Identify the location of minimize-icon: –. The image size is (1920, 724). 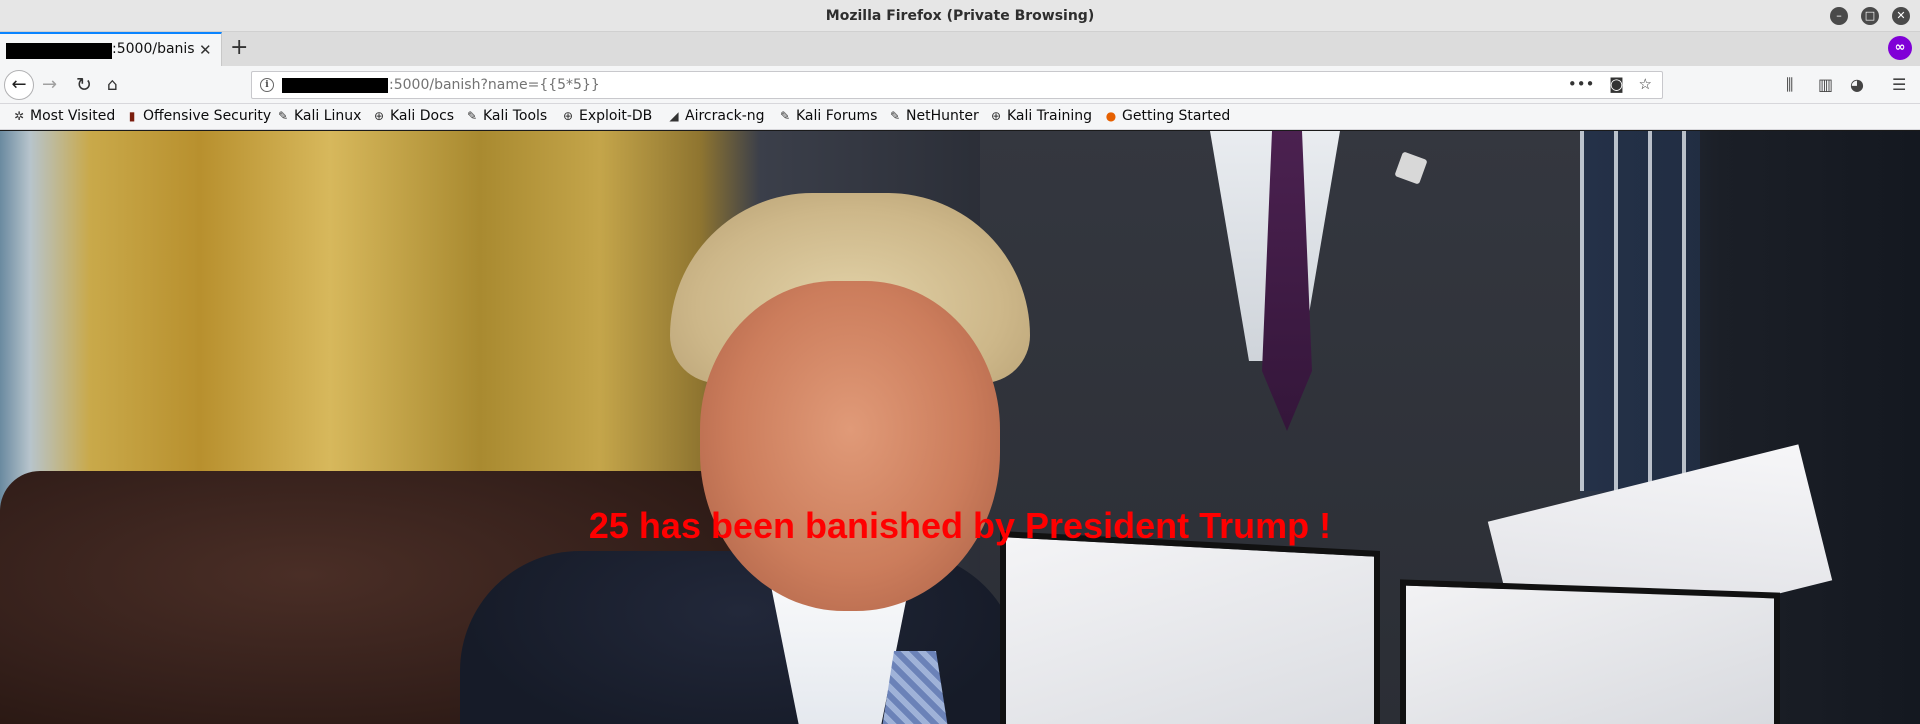
(1839, 16).